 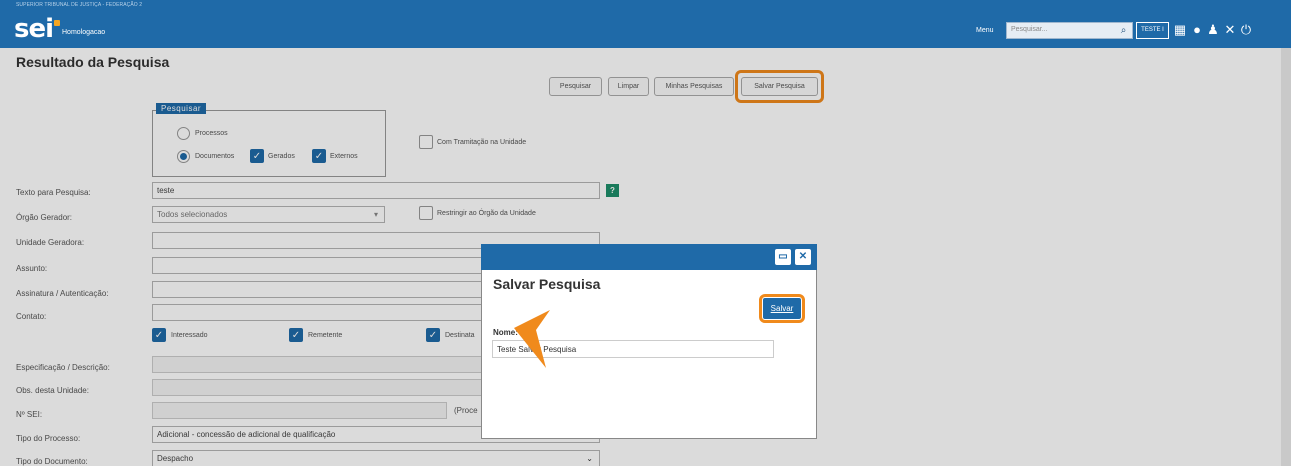 I want to click on info-icon: ●, so click(x=1197, y=30).